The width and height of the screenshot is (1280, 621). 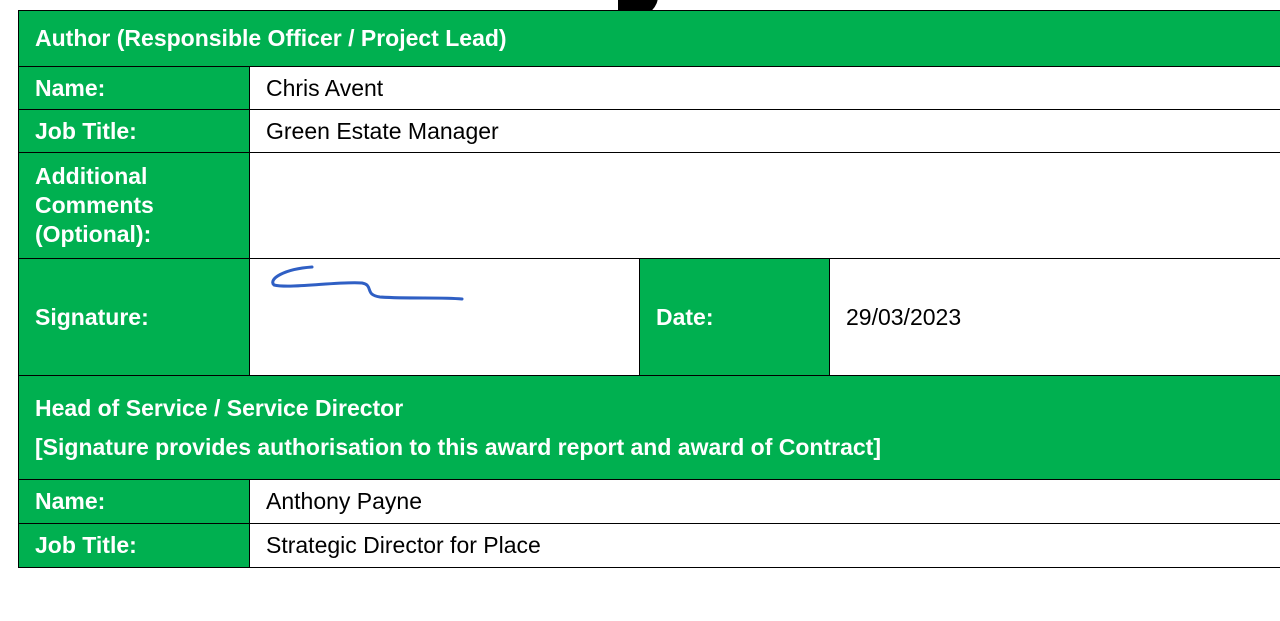 I want to click on director-name-value: Anthony Payne, so click(x=764, y=501).